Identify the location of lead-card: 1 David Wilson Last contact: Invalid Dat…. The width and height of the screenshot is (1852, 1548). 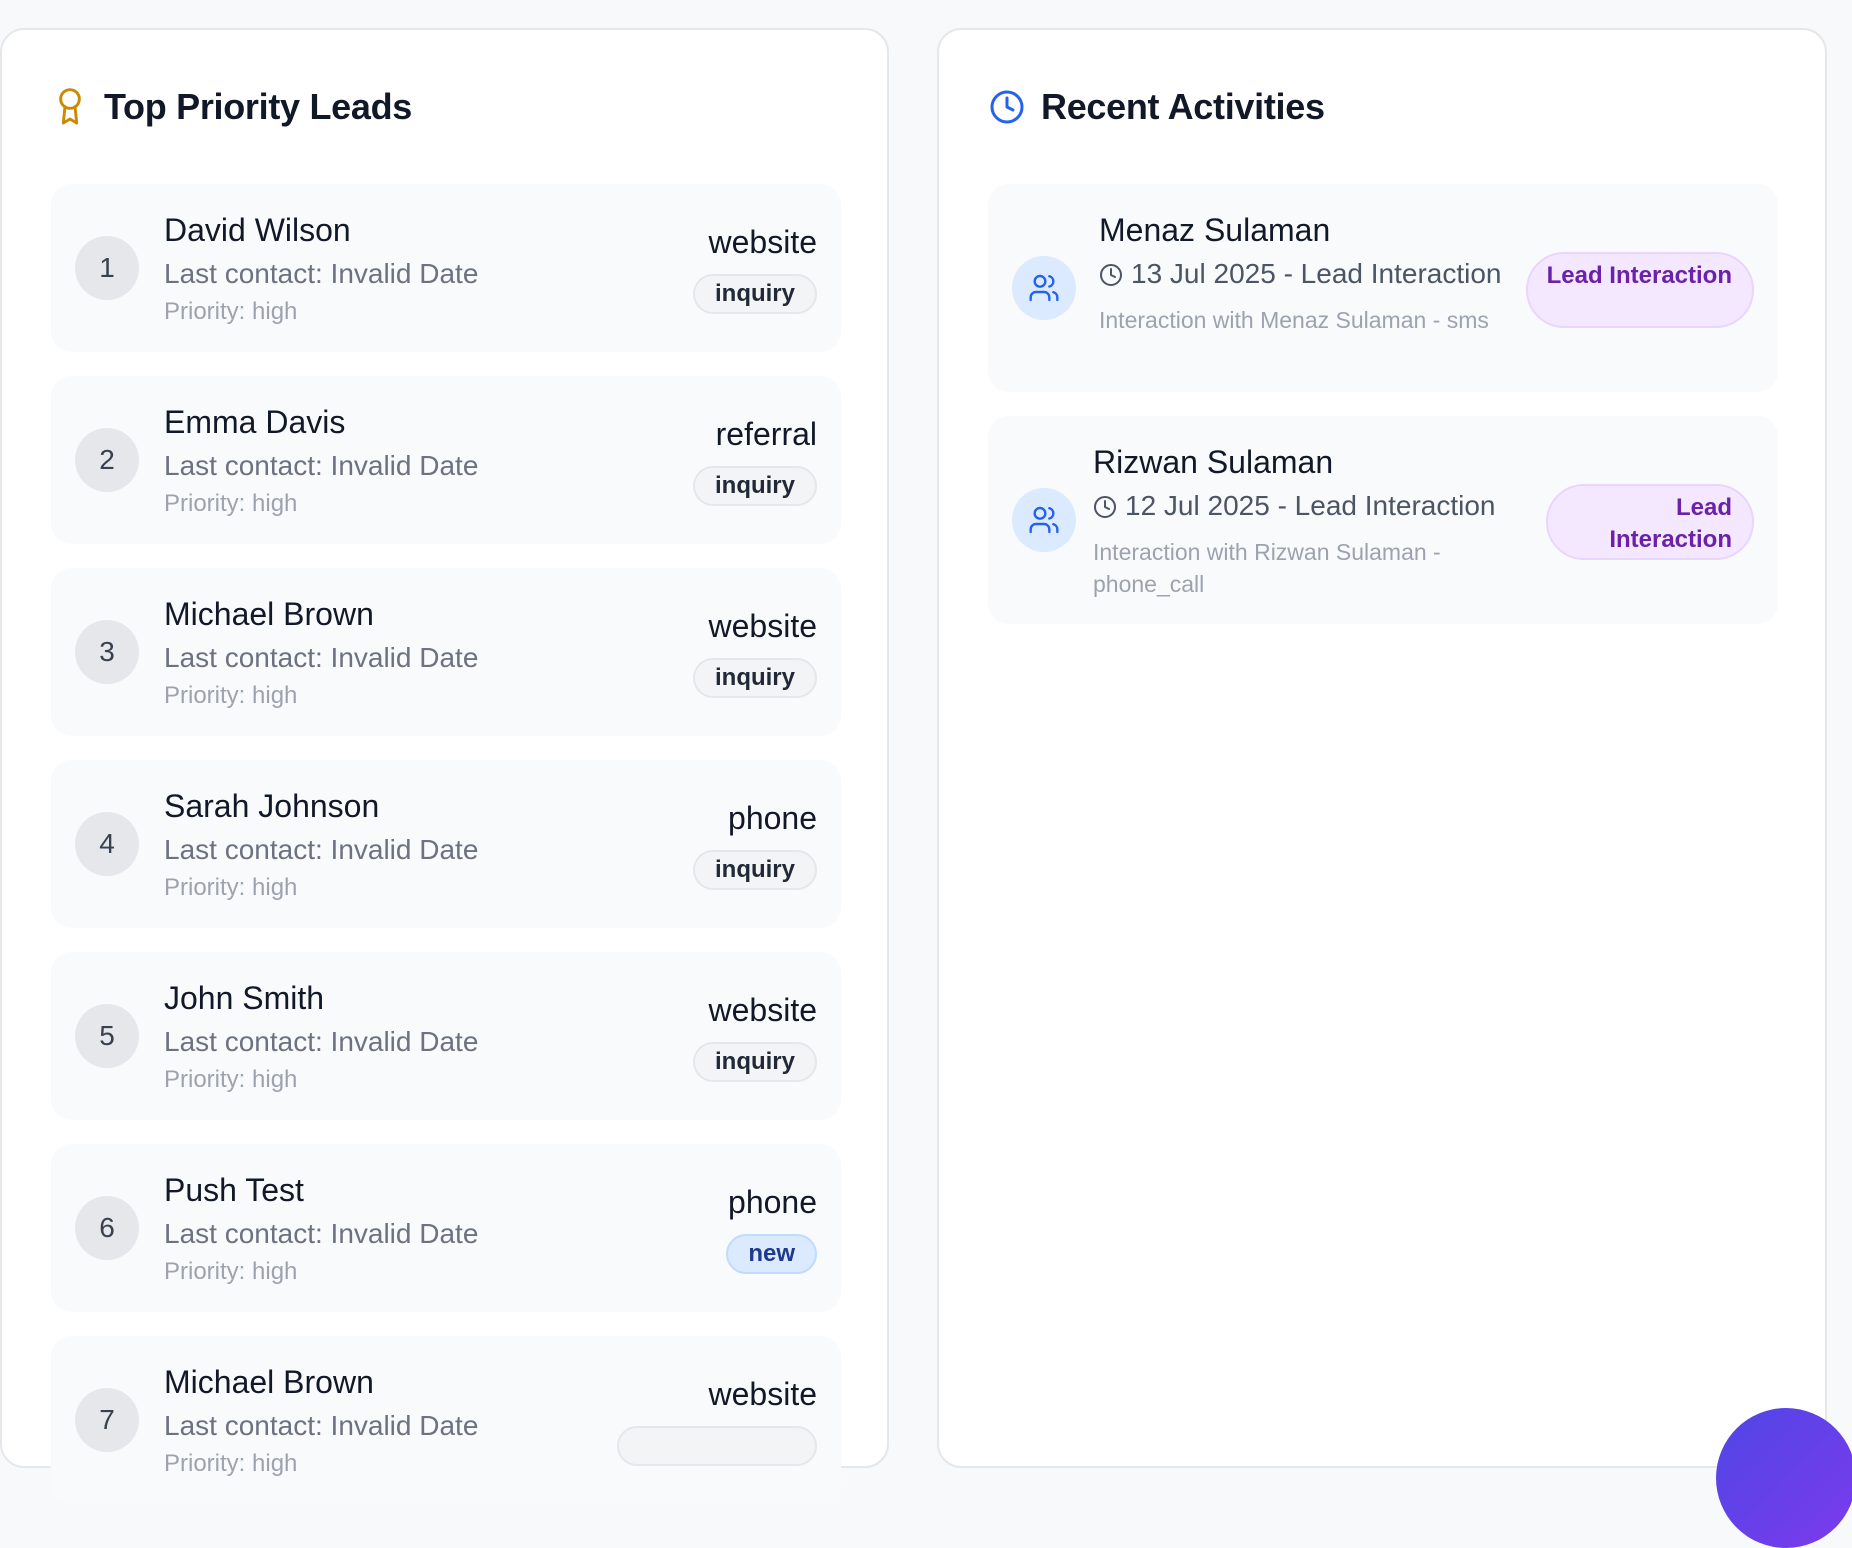
(446, 268).